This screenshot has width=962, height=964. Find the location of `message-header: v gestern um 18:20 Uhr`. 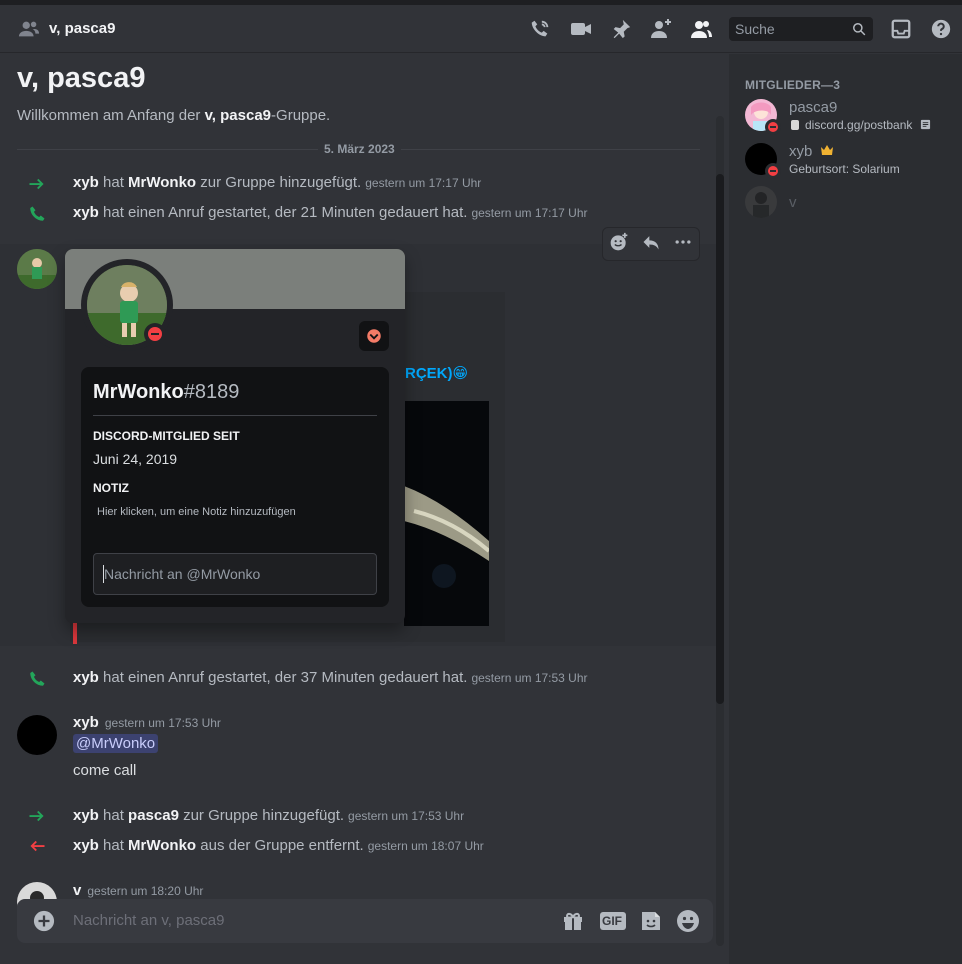

message-header: v gestern um 18:20 Uhr is located at coordinates (138, 890).